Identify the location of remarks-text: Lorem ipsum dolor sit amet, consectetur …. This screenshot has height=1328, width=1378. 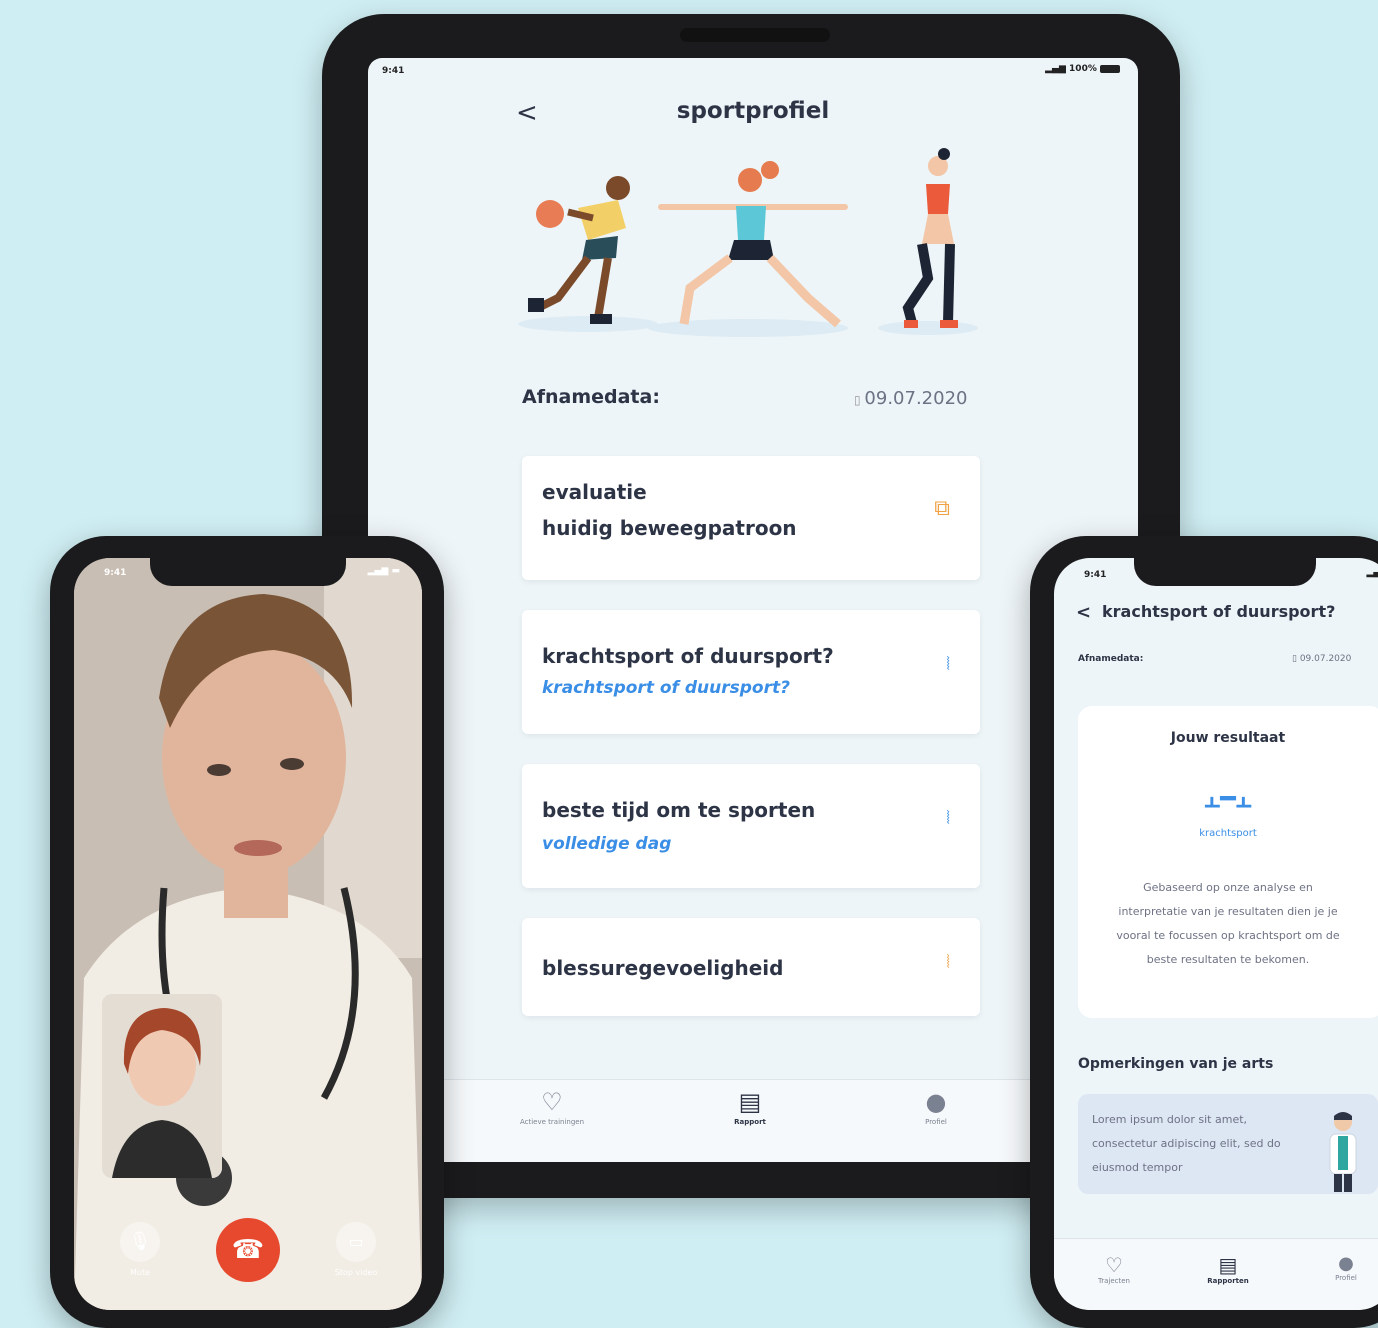
(1186, 1143).